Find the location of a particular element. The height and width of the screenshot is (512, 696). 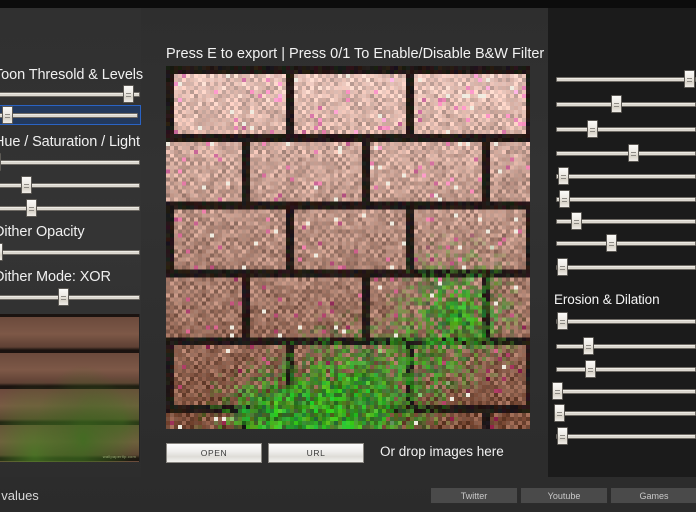

reset-values-label: t values is located at coordinates (19, 495).